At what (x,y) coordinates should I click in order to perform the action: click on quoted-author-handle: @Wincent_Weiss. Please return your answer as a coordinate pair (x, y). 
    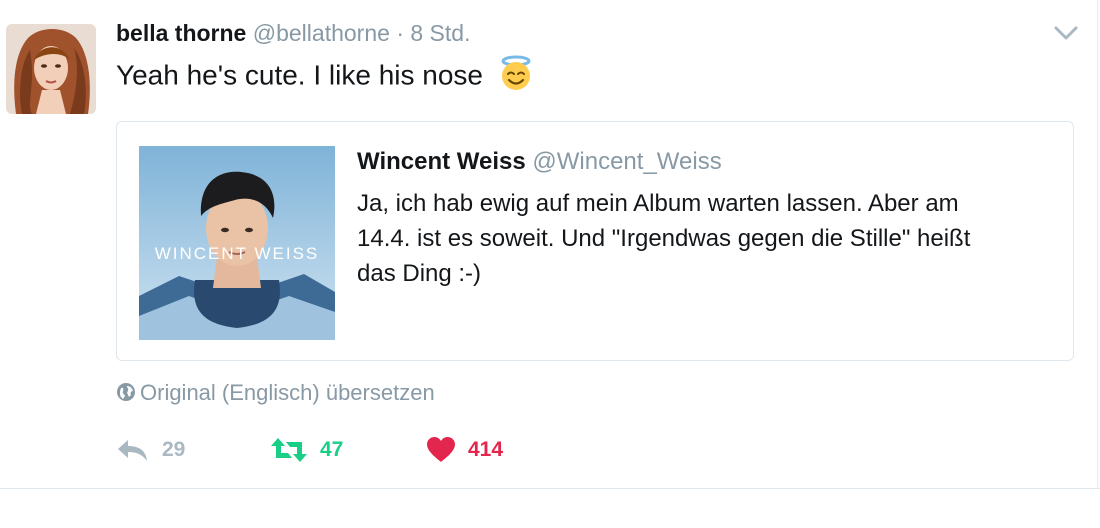
    Looking at the image, I should click on (626, 161).